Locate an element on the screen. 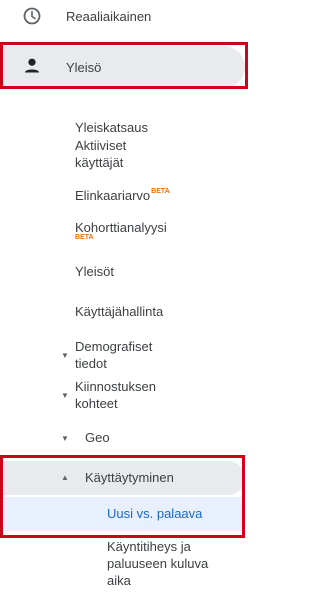 Image resolution: width=320 pixels, height=595 pixels. nav-item-frequency-recency: Käyntitiheys ja paluuseen kuluva aika is located at coordinates (122, 564).